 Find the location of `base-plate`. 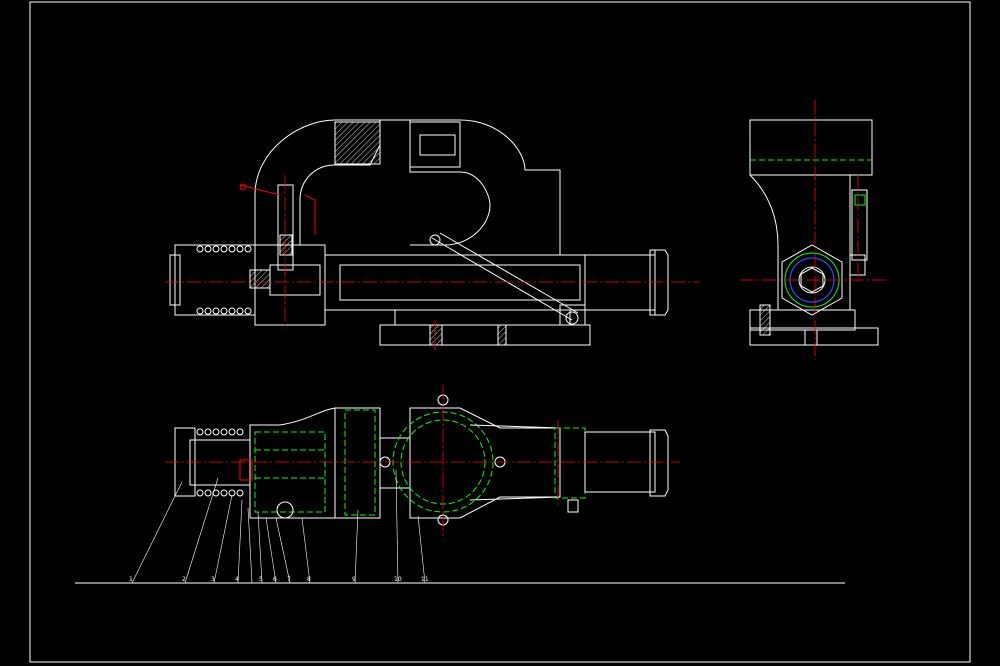

base-plate is located at coordinates (485, 335).